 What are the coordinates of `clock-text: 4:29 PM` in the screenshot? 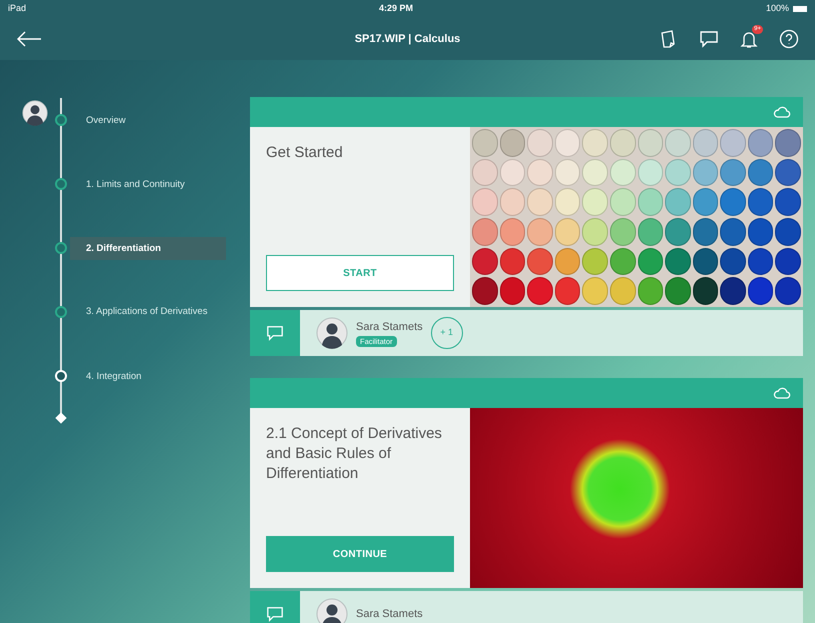 It's located at (395, 9).